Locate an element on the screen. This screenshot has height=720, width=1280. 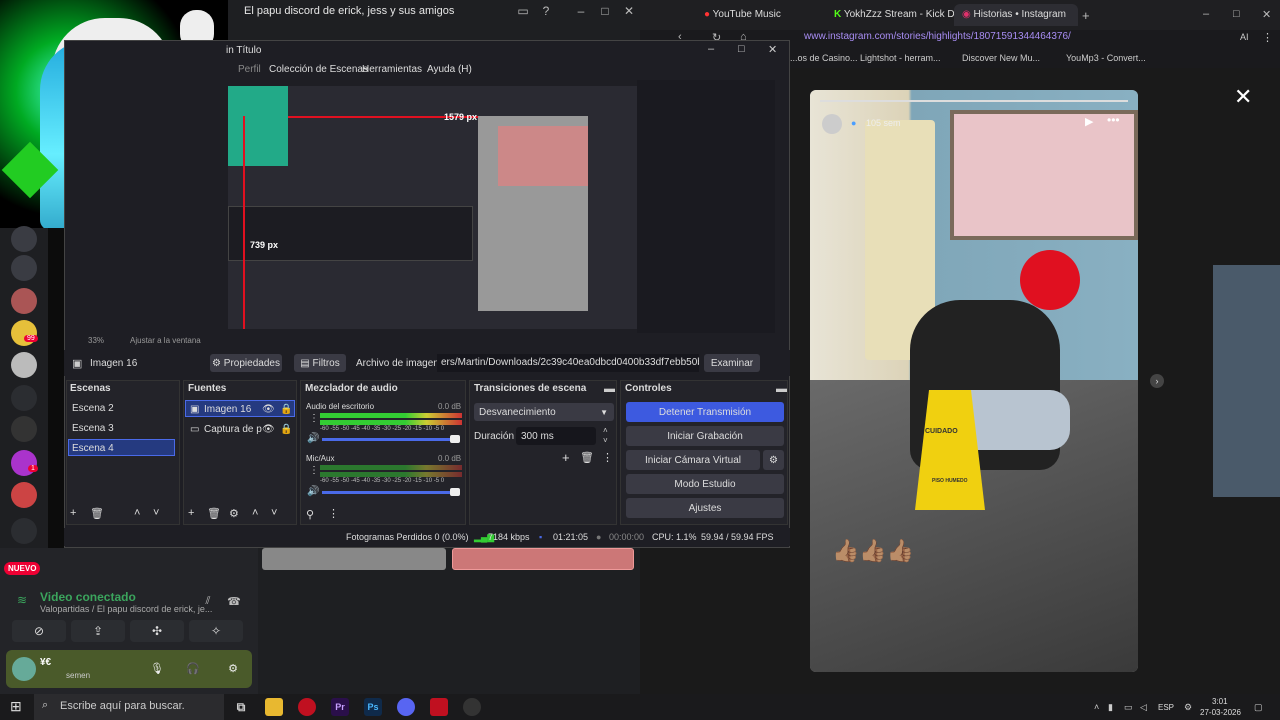
app-icon is located at coordinates (439, 707).